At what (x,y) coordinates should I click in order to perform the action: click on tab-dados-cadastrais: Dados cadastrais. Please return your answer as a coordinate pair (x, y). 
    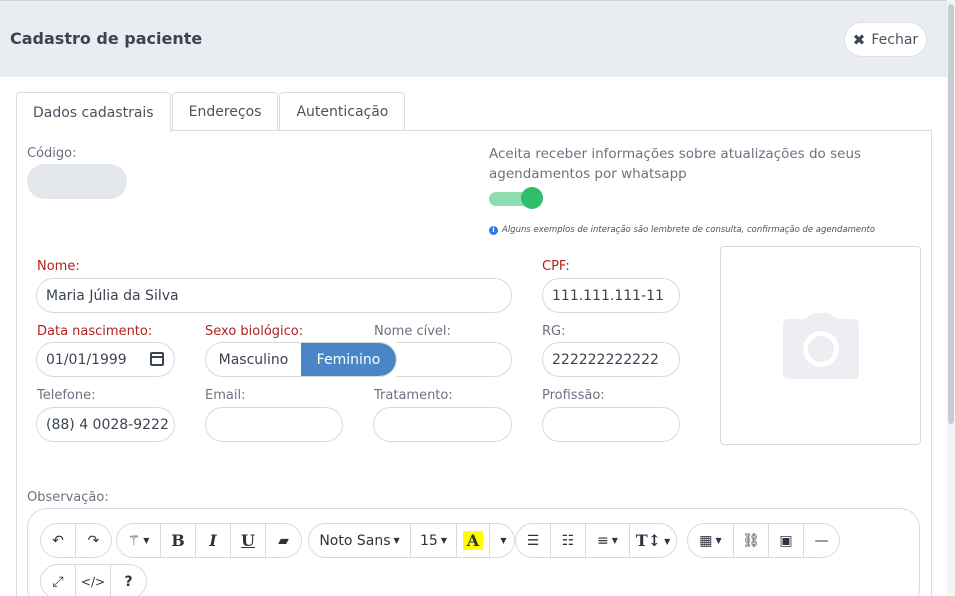
    Looking at the image, I should click on (93, 112).